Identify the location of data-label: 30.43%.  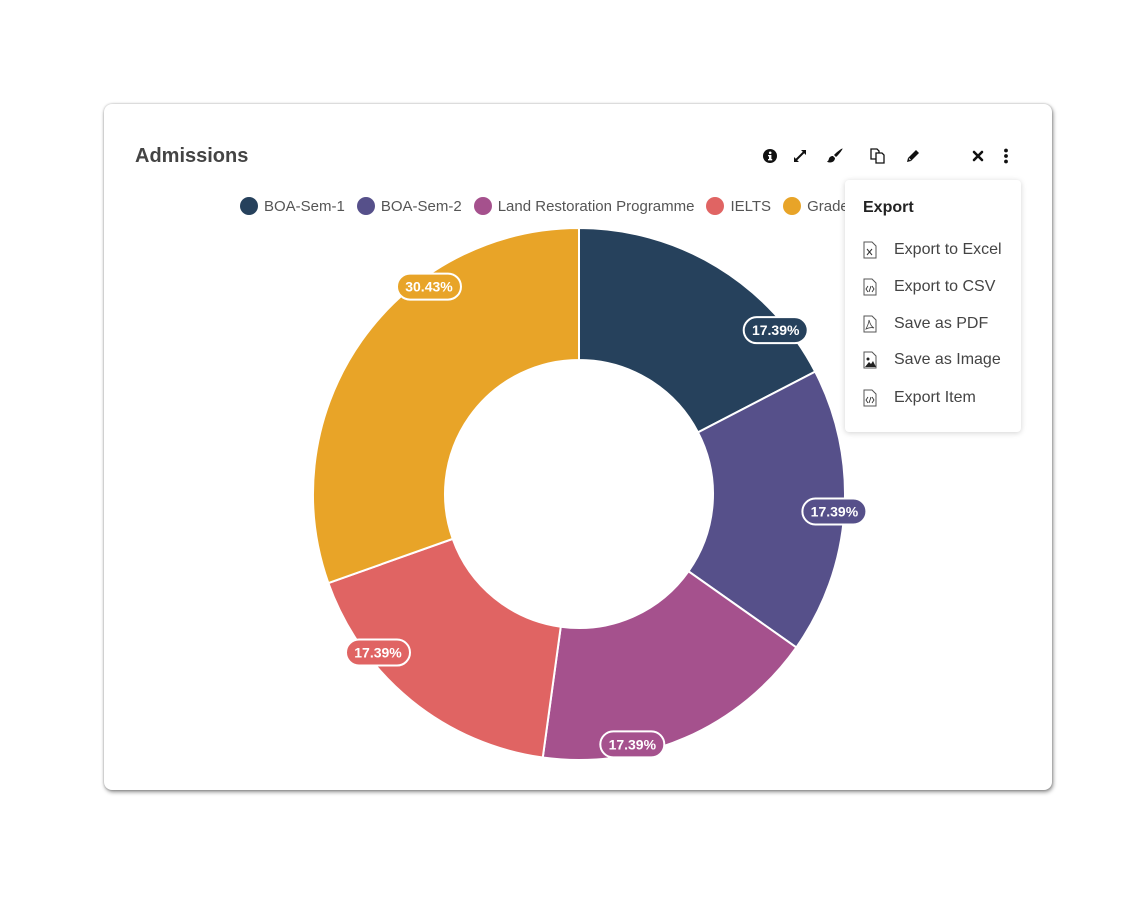
(428, 286).